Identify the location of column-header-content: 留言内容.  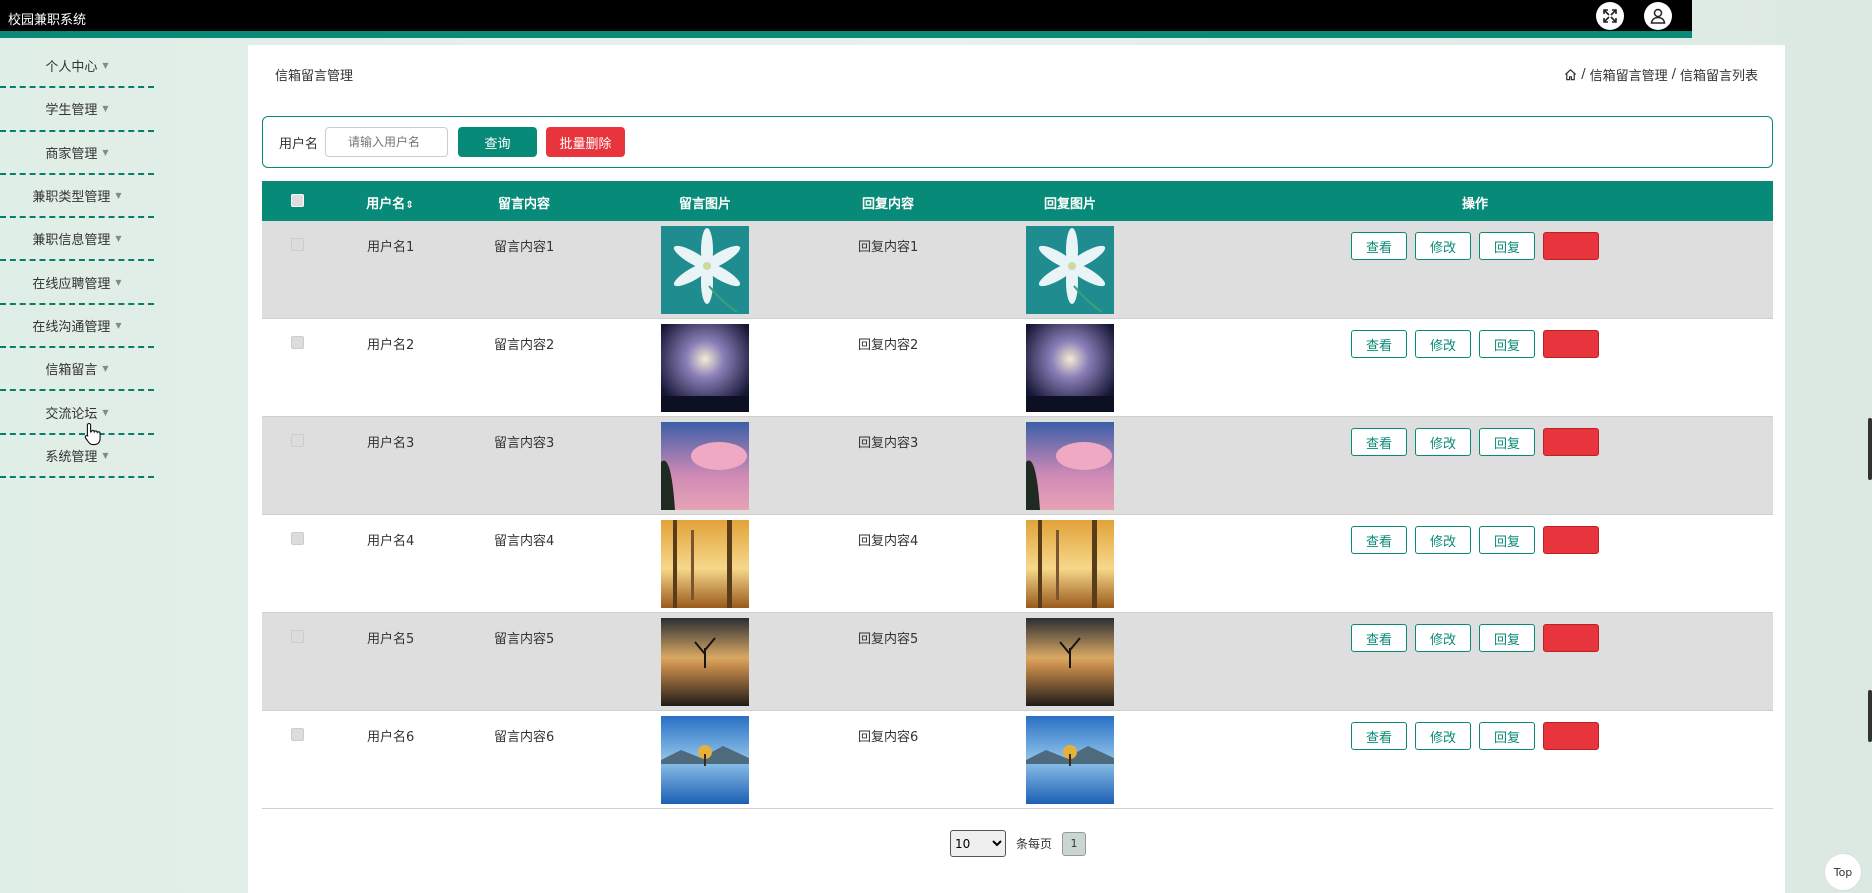
(524, 204).